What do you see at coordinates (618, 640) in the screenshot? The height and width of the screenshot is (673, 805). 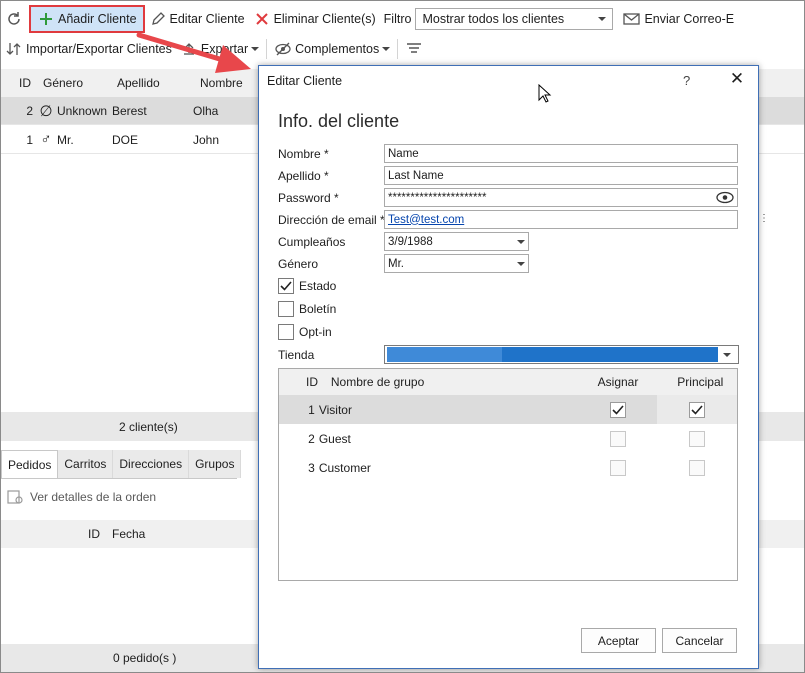 I see `accept-button: Aceptar` at bounding box center [618, 640].